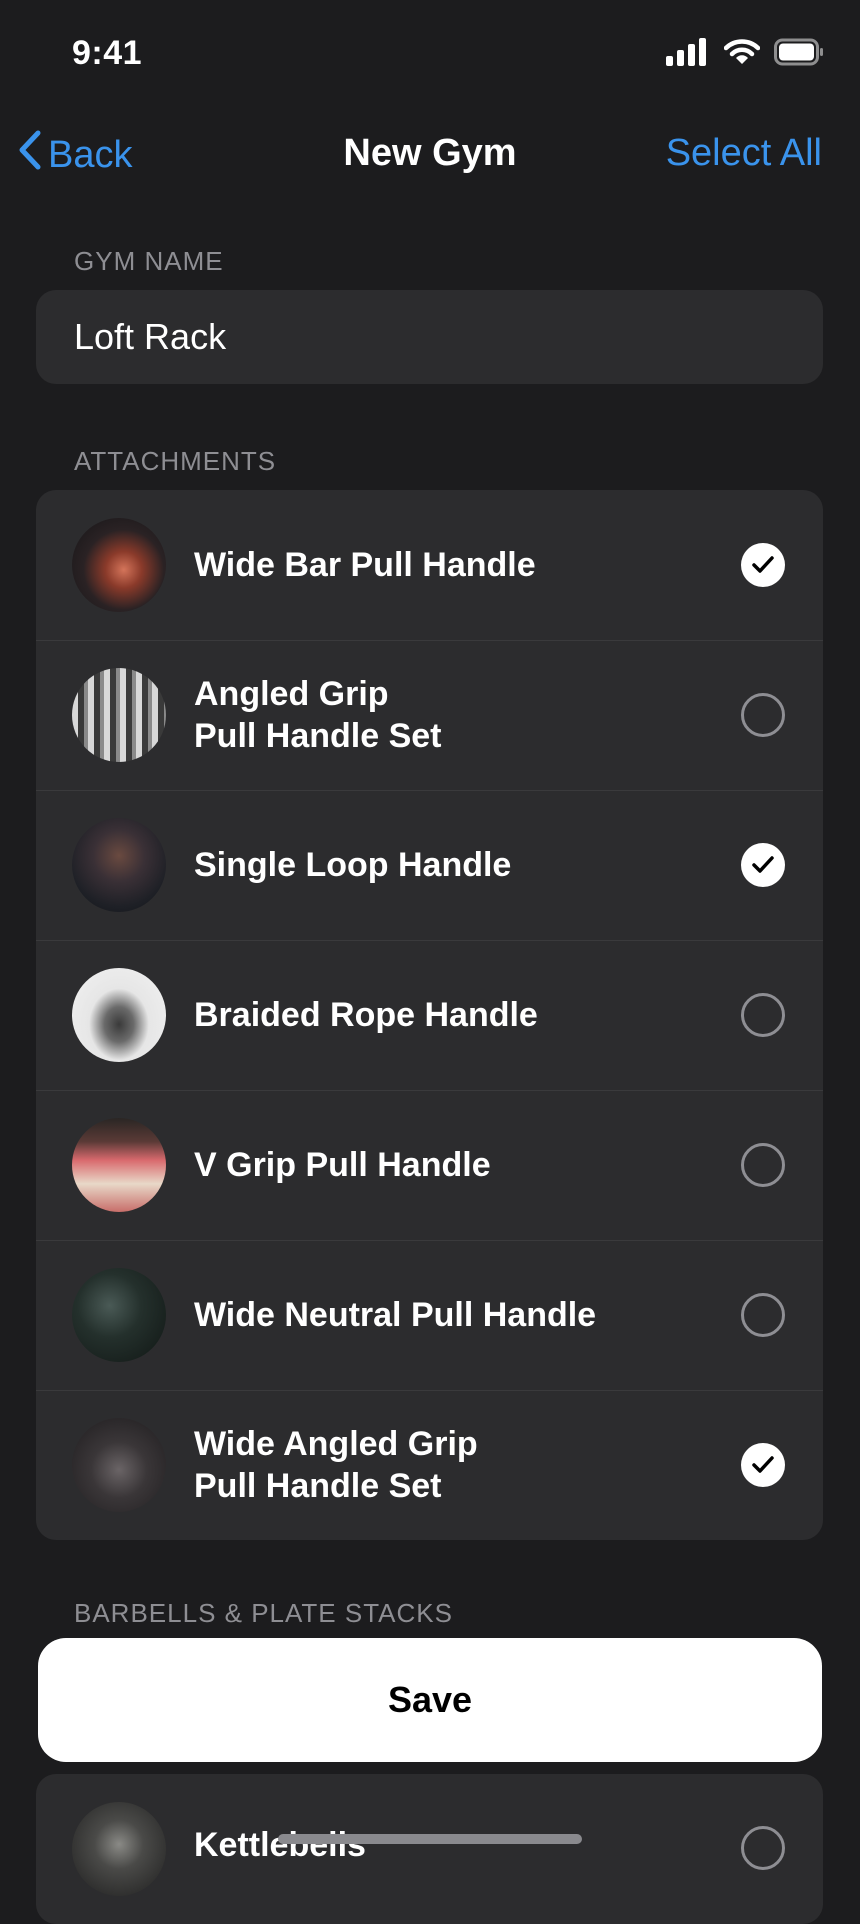  I want to click on barbells-section-label: BARBELLS & PLATE STACKS, so click(263, 1613).